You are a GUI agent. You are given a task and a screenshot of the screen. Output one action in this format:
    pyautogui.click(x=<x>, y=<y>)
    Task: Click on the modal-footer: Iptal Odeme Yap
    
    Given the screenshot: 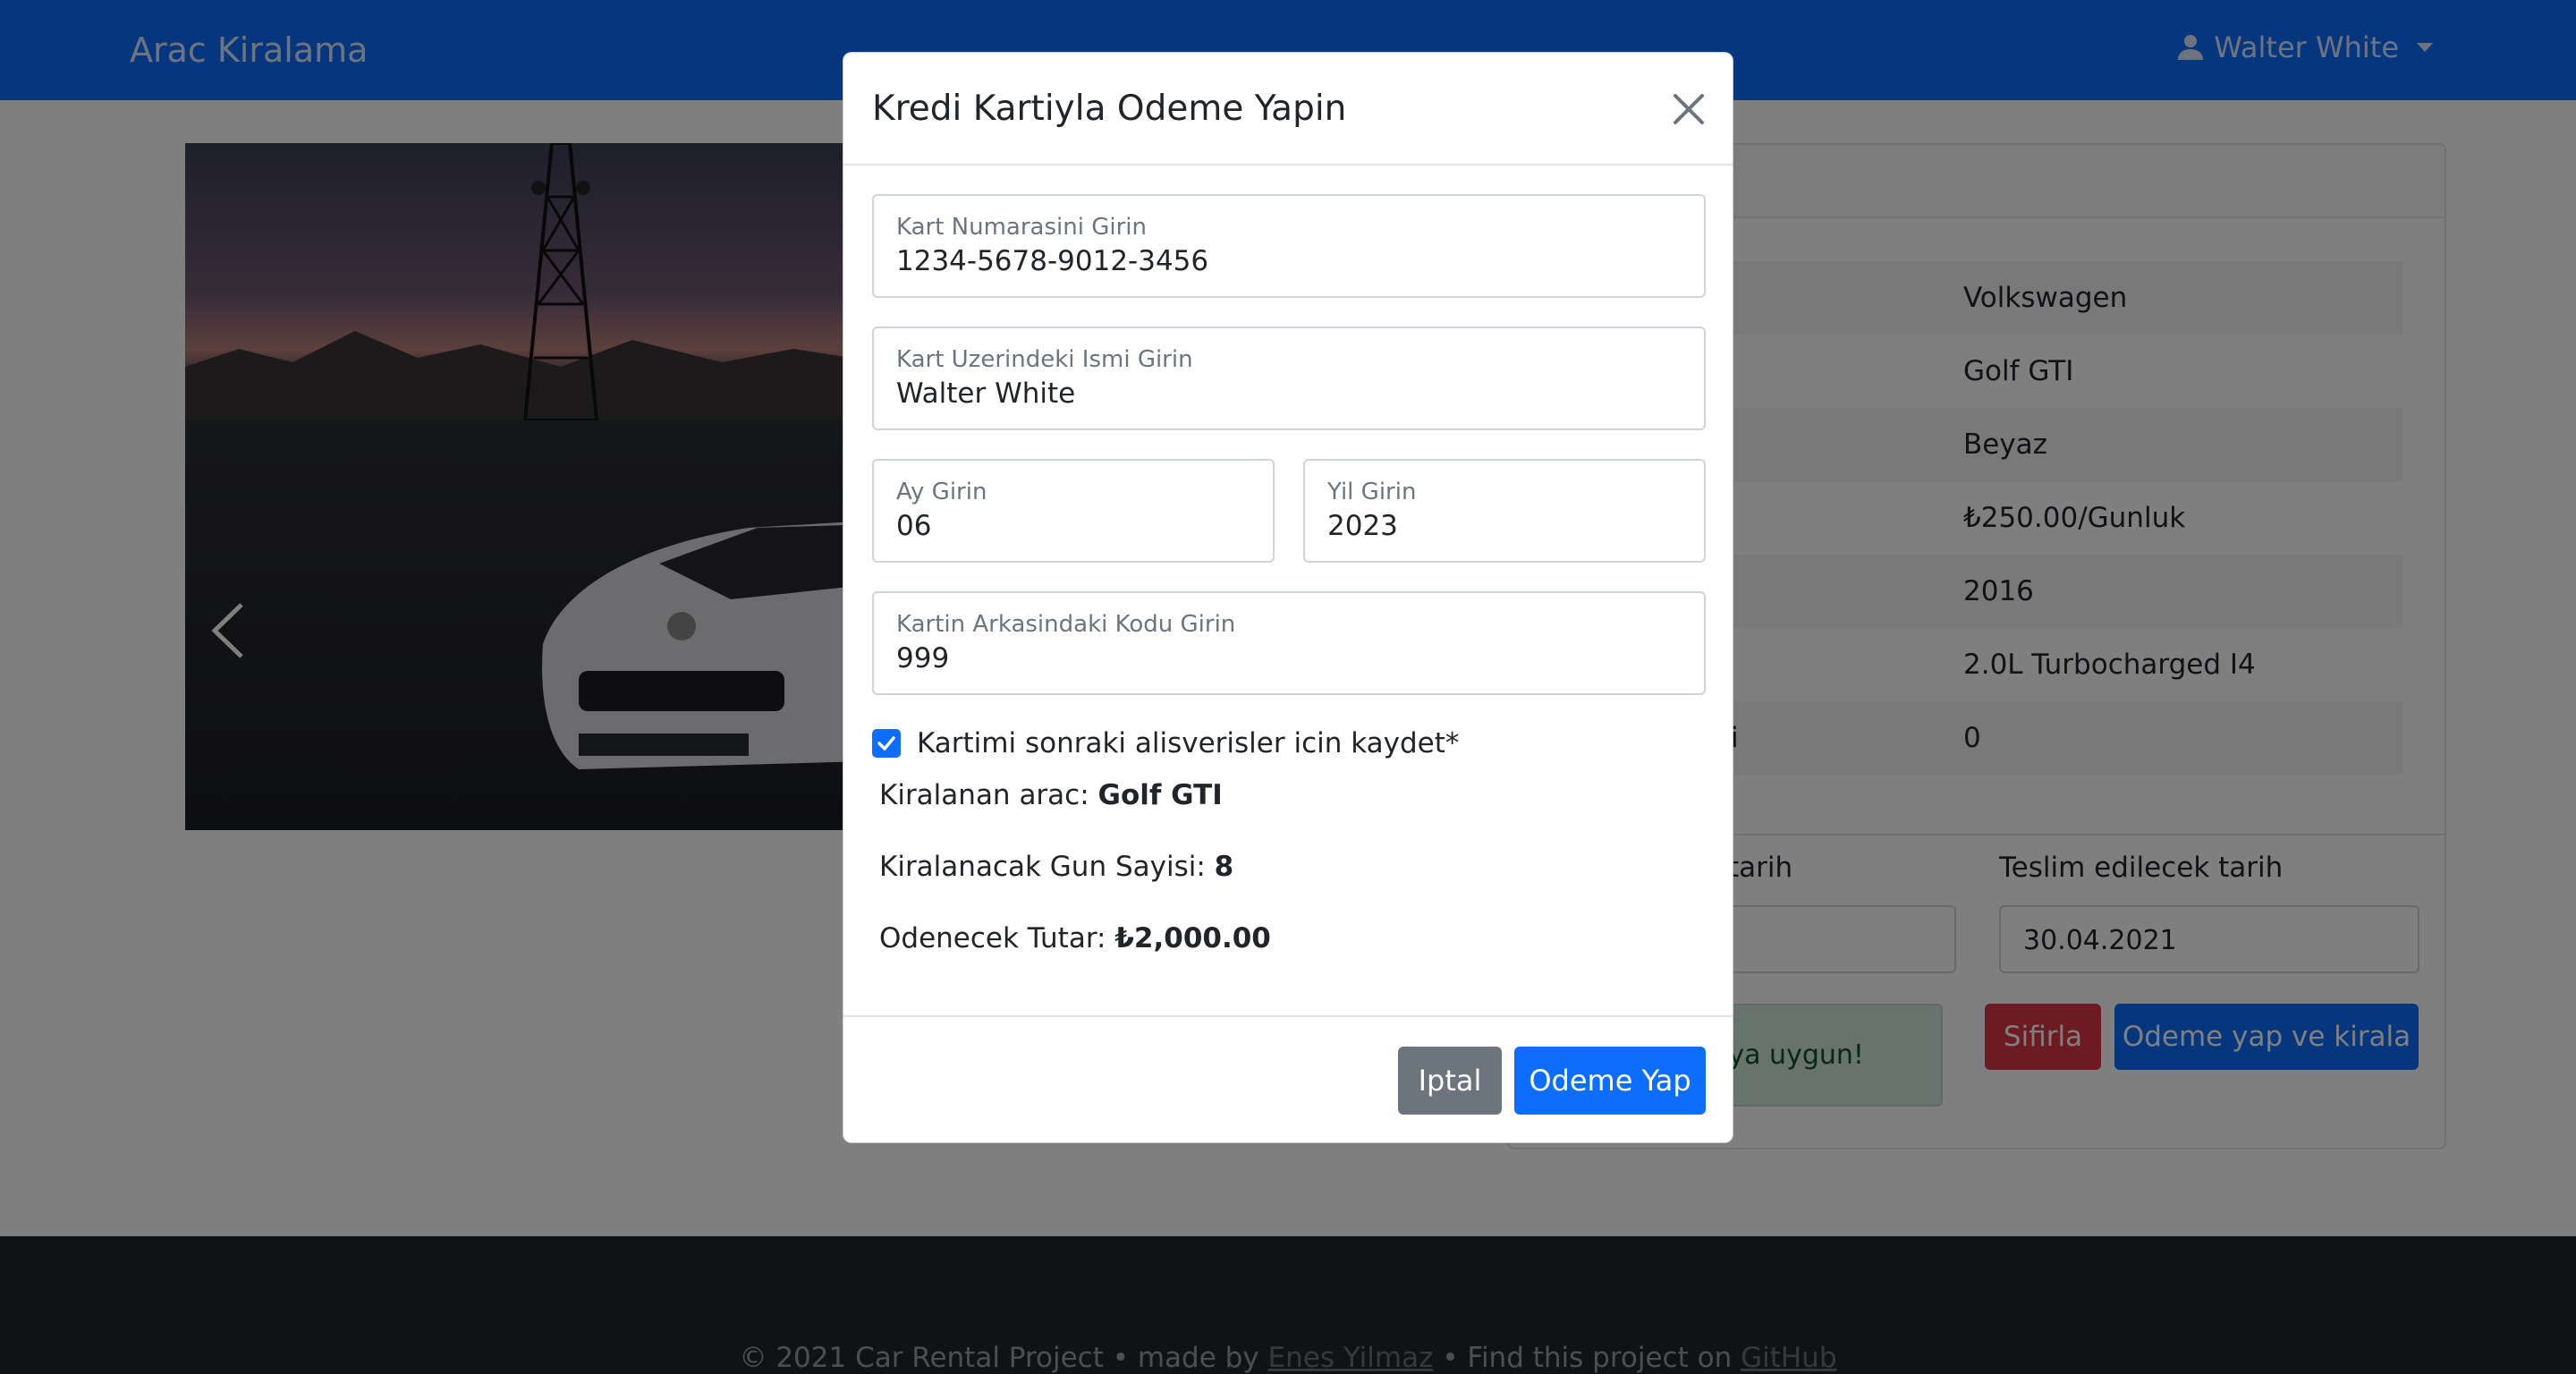 What is the action you would take?
    pyautogui.click(x=1288, y=1079)
    